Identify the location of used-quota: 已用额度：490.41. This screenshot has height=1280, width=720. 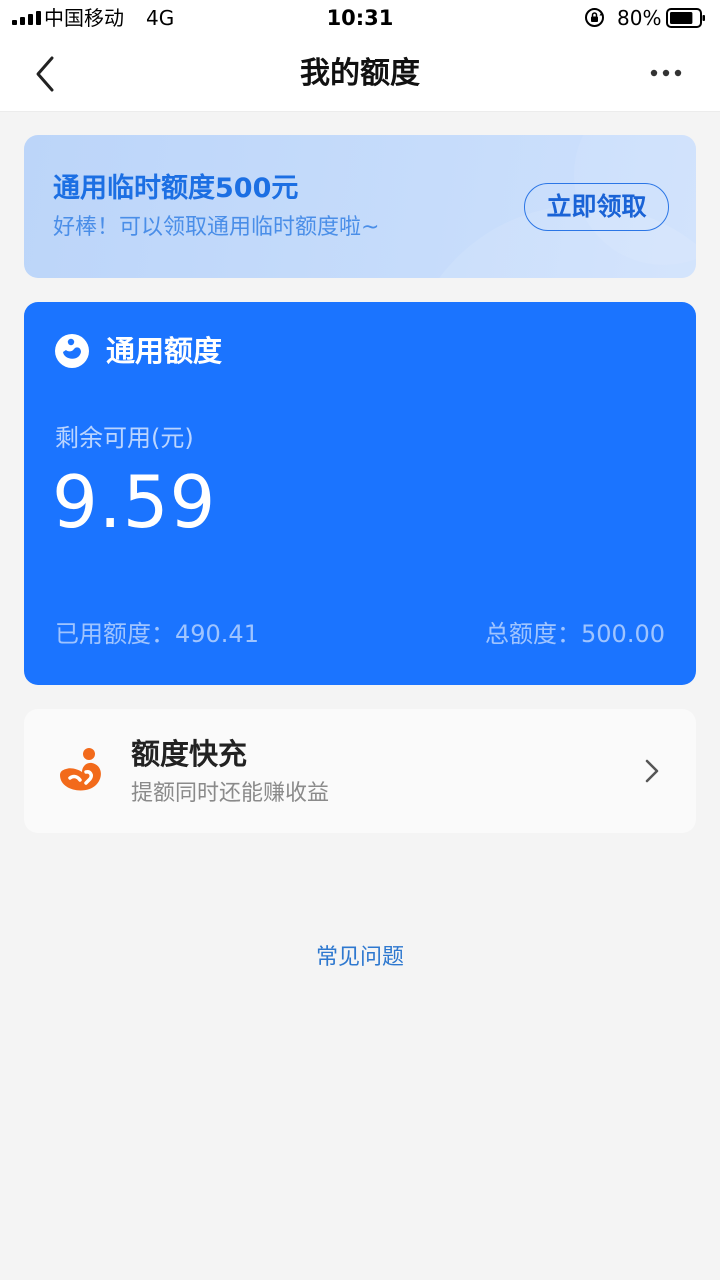
(157, 634).